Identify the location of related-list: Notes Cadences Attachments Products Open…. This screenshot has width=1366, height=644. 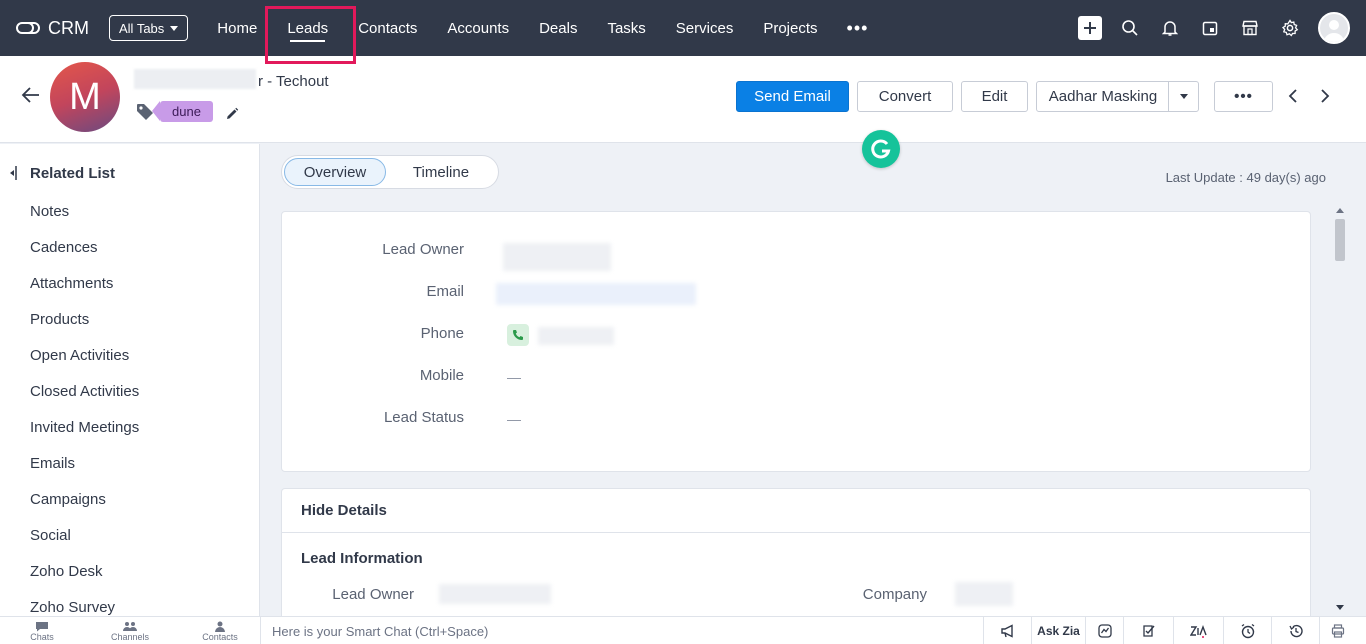
(84, 418).